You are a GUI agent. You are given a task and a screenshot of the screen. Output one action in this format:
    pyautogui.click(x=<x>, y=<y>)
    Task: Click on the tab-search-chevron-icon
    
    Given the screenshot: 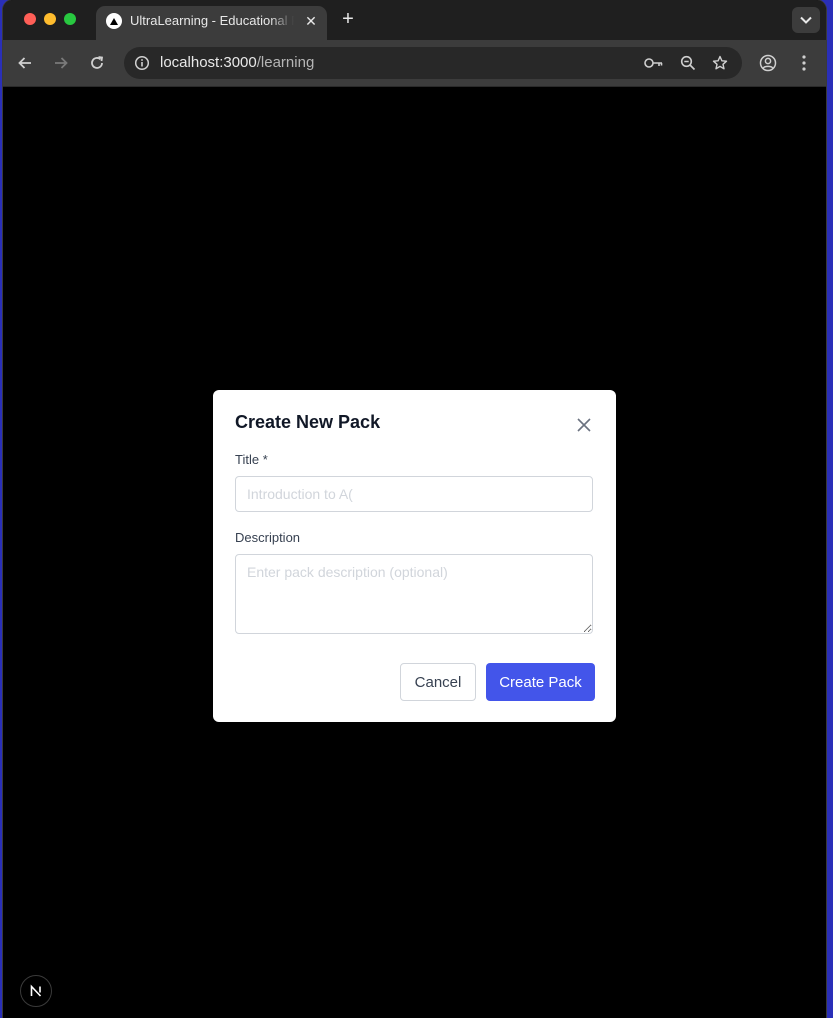 What is the action you would take?
    pyautogui.click(x=806, y=20)
    